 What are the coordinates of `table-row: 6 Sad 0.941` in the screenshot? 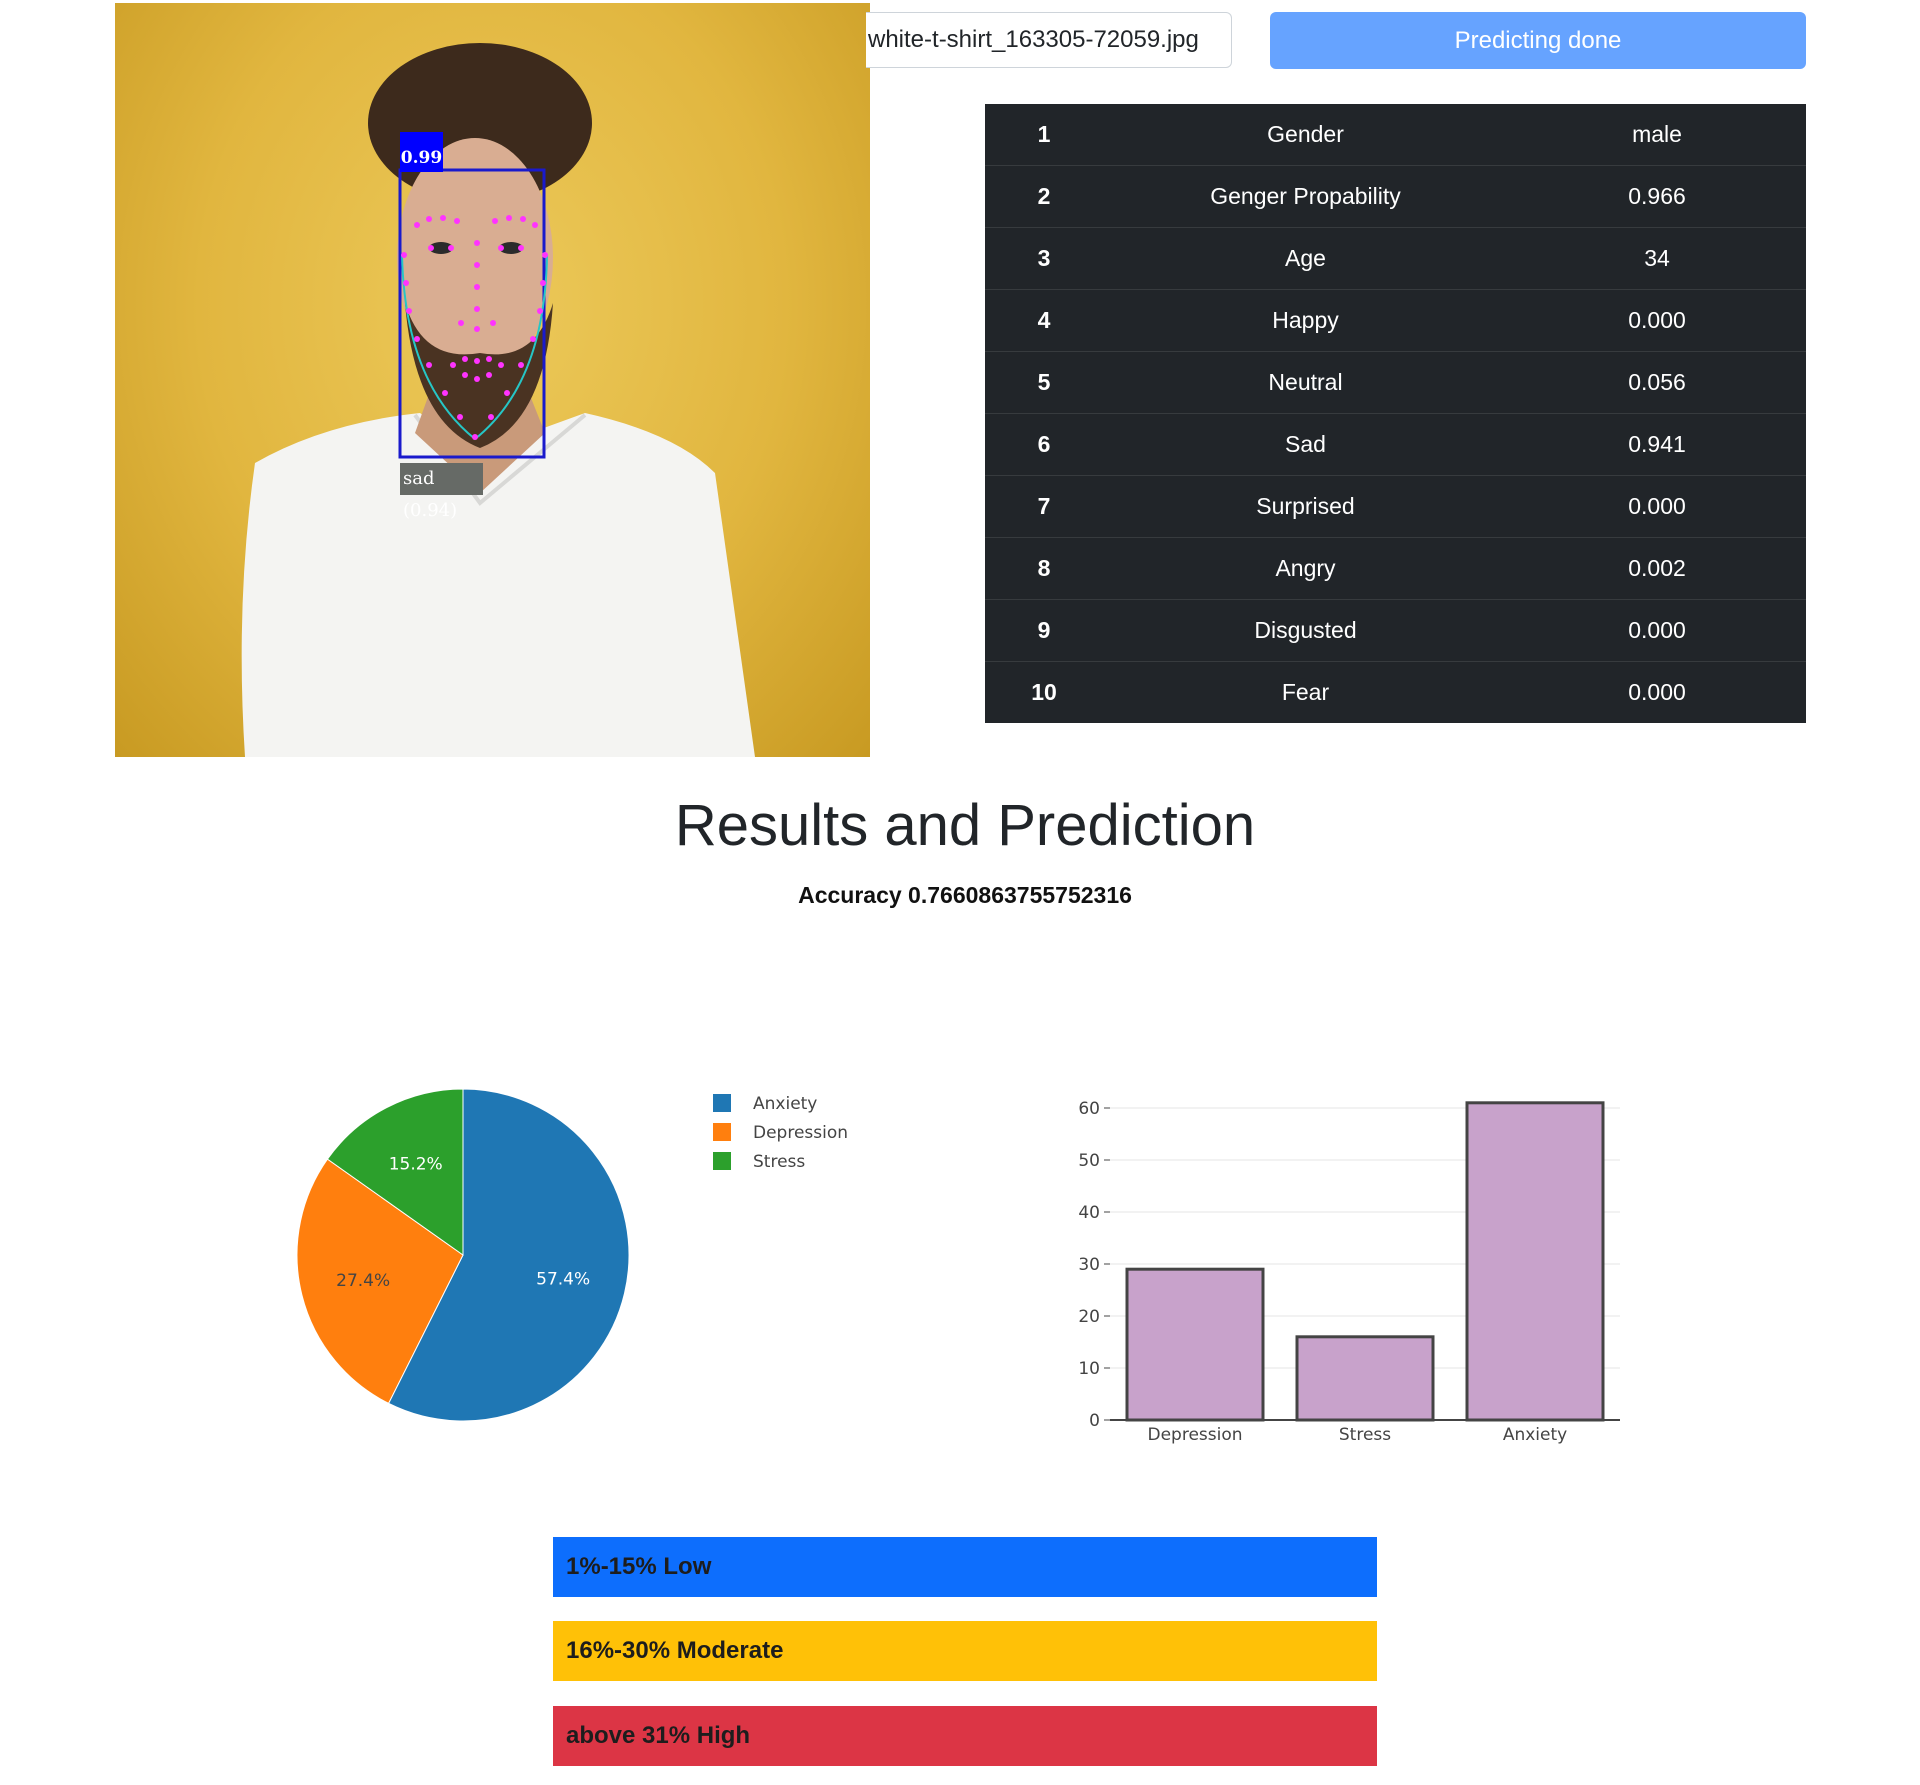 It's located at (1395, 444).